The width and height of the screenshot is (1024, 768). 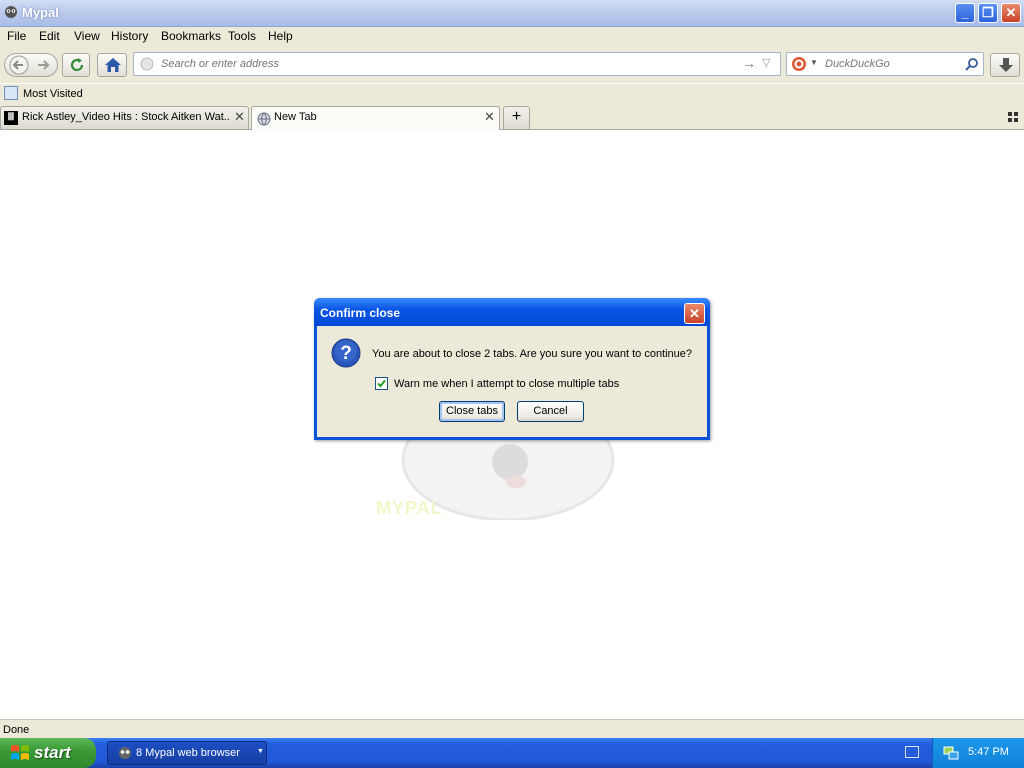 What do you see at coordinates (512, 94) in the screenshot?
I see `bookmarks-toolbar: Most Visited` at bounding box center [512, 94].